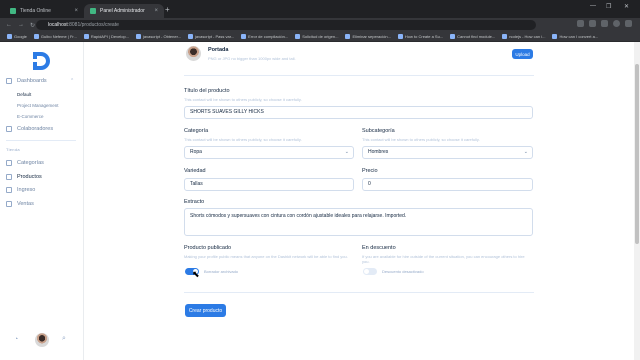 Image resolution: width=640 pixels, height=360 pixels. What do you see at coordinates (30, 116) in the screenshot?
I see `sidebar-subitem-ecommerce: E-Commerce` at bounding box center [30, 116].